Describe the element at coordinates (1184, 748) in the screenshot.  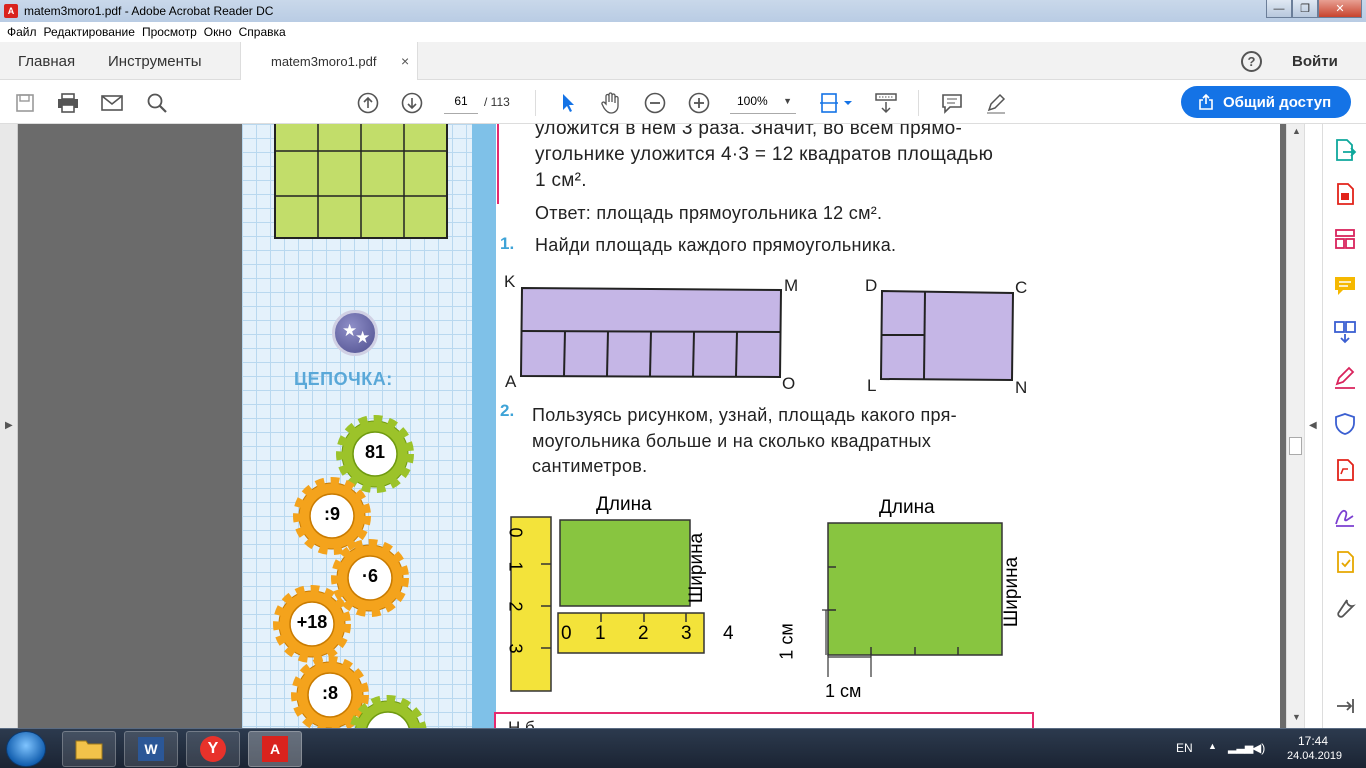
I see `language-indicator: EN` at that location.